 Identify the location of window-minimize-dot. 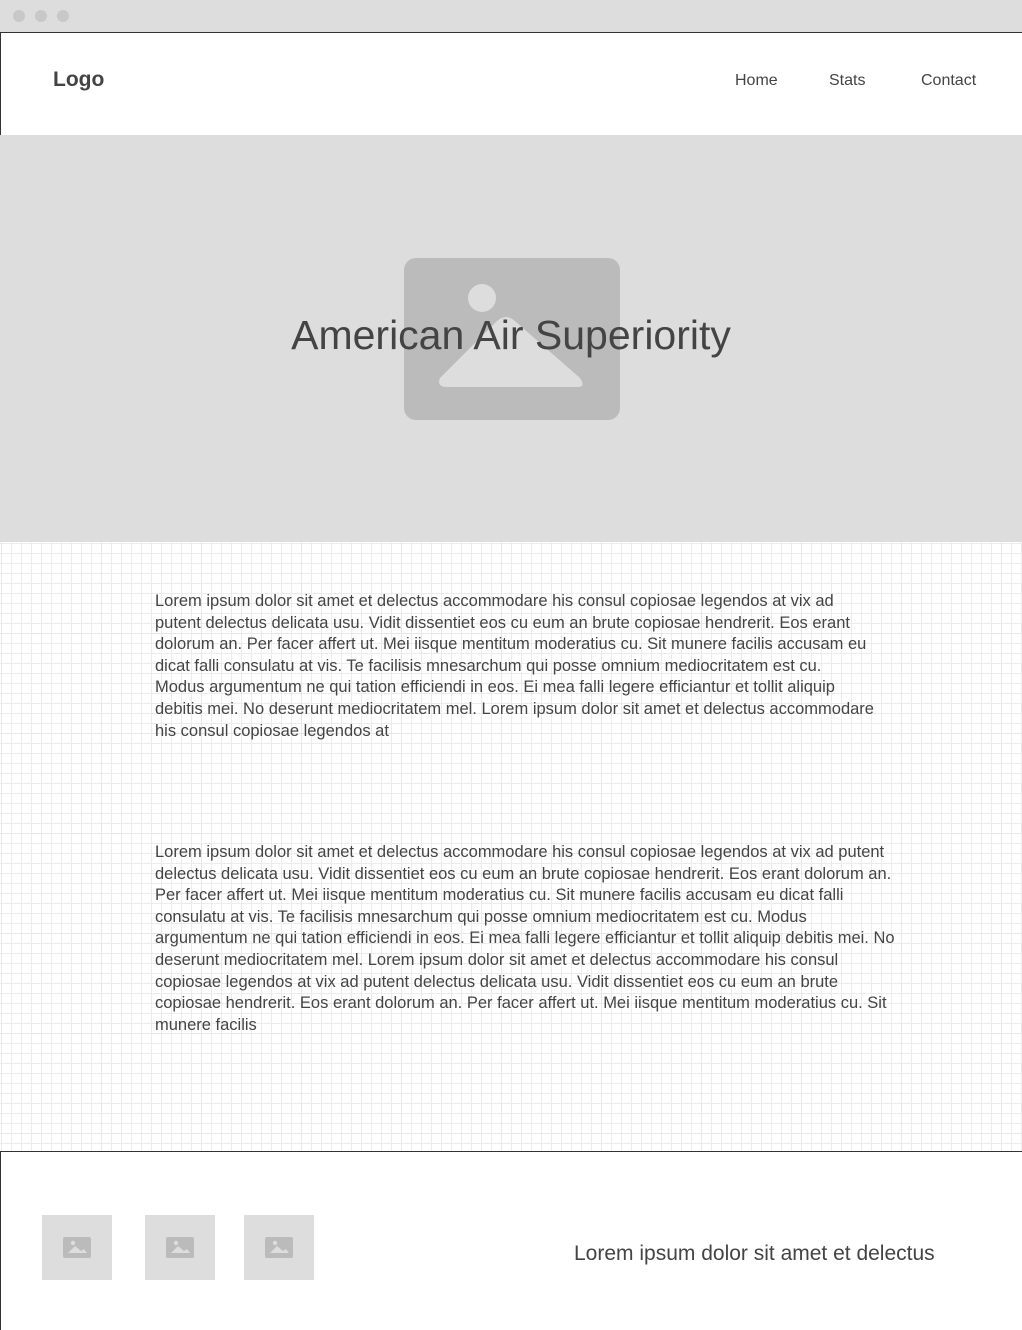
(41, 16).